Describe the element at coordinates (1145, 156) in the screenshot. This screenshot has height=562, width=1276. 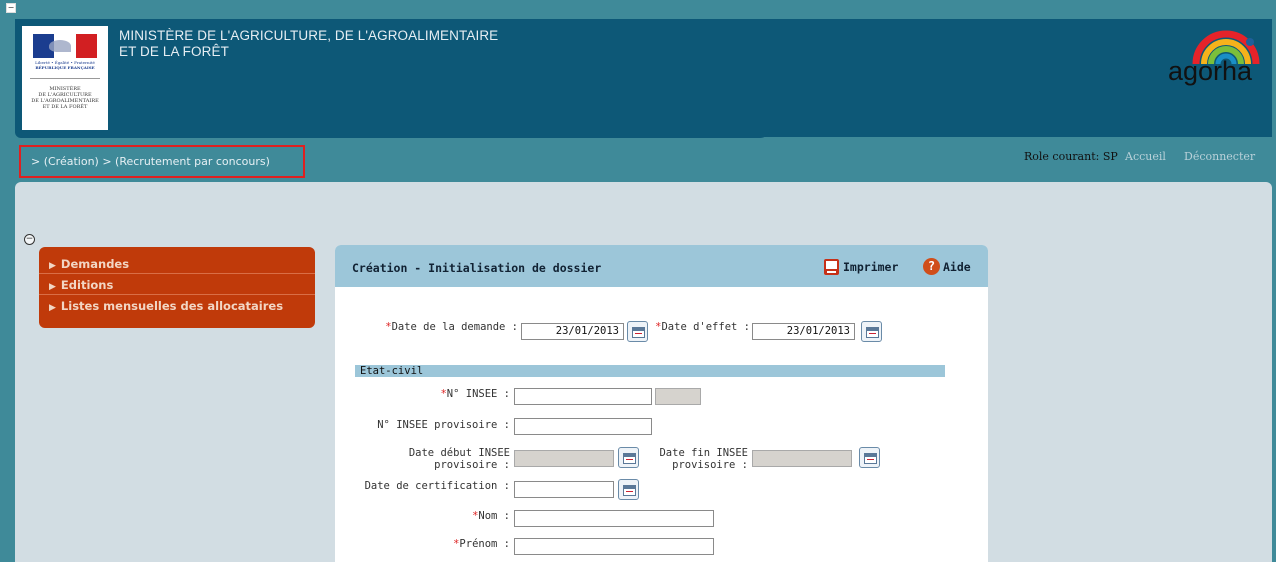
I see `home-link: Accueil` at that location.